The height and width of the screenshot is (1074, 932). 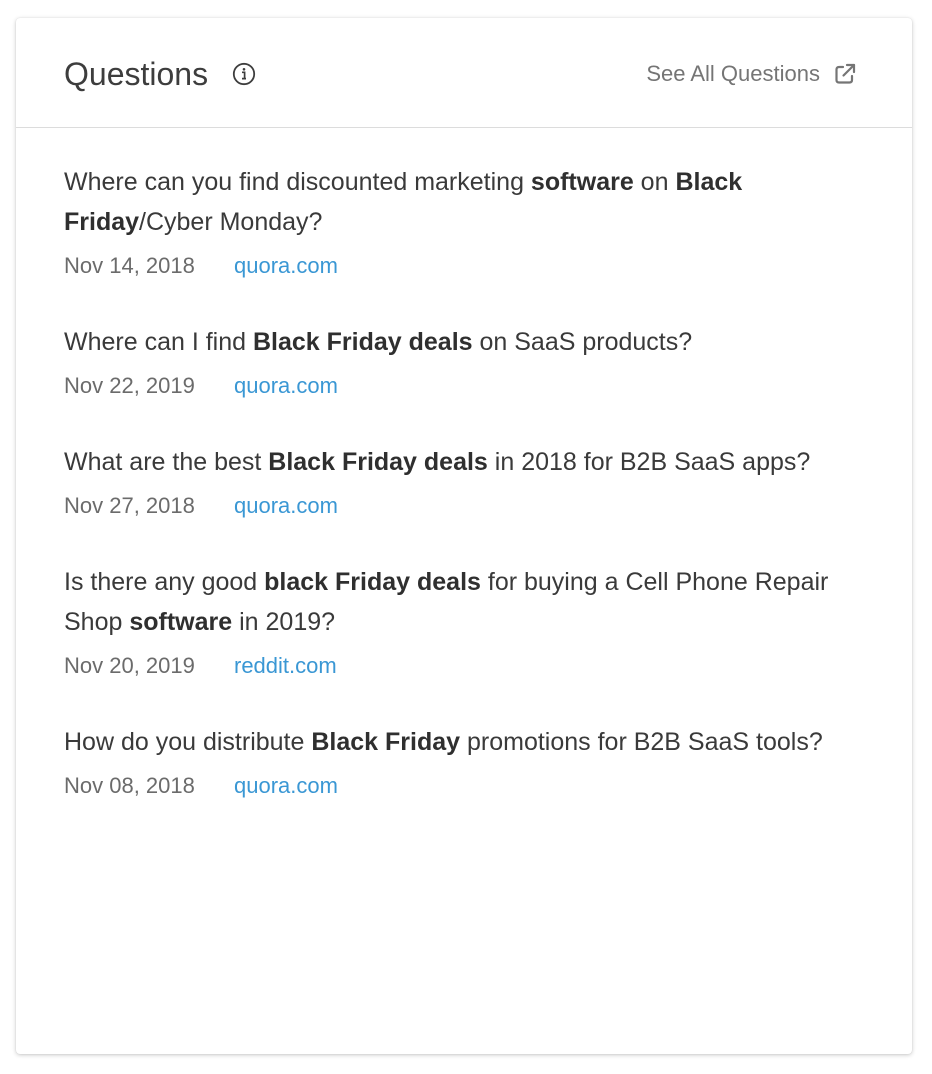 I want to click on question-text-segment: in 2018 for B2B SaaS apps?, so click(x=649, y=462).